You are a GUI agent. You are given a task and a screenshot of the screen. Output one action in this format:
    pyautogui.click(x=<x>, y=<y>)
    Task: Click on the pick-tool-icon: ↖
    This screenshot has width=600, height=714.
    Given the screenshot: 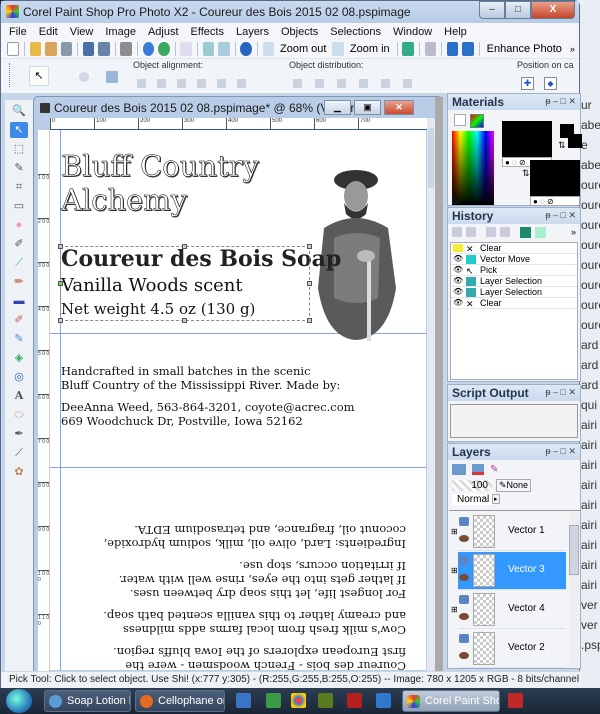 What is the action you would take?
    pyautogui.click(x=19, y=130)
    